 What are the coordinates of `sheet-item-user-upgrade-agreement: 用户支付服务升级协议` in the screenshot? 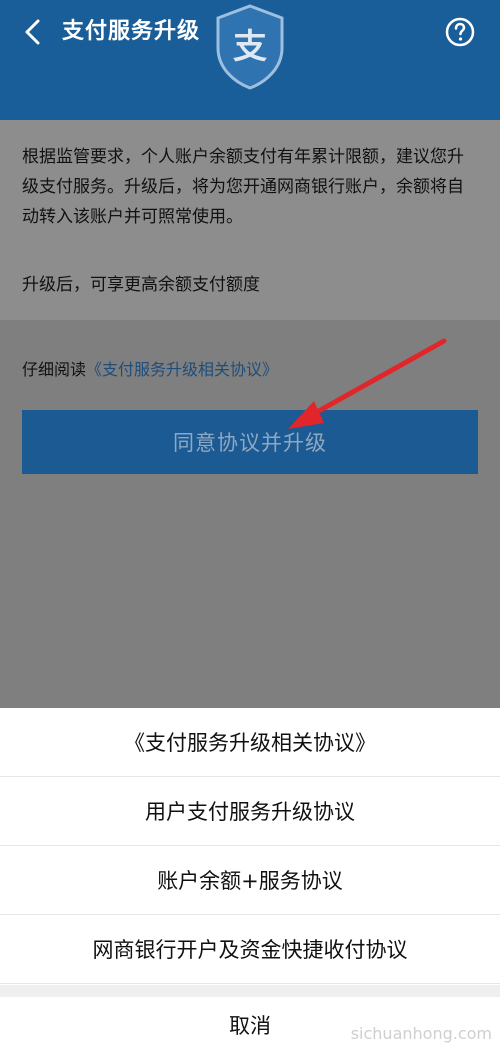 It's located at (250, 811).